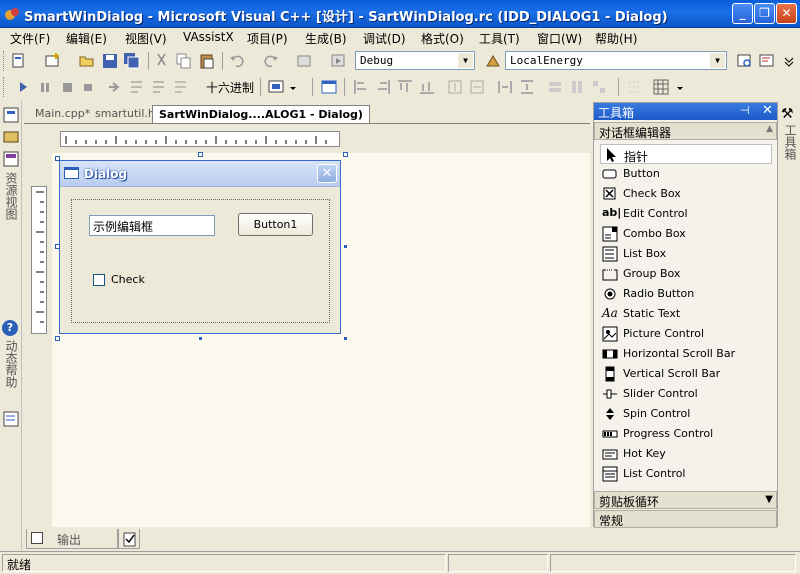 The height and width of the screenshot is (574, 800). Describe the element at coordinates (329, 87) in the screenshot. I see `test-dialog-icon` at that location.